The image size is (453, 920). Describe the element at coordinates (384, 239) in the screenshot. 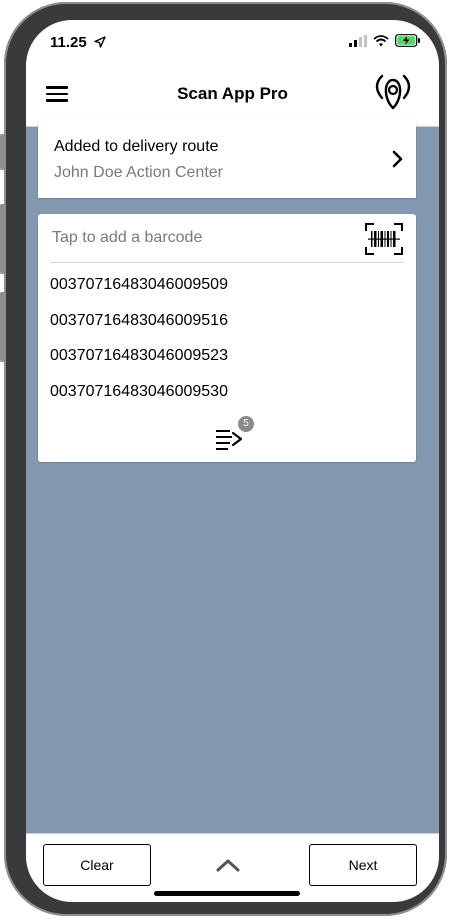

I see `barcode-scan-icon` at that location.